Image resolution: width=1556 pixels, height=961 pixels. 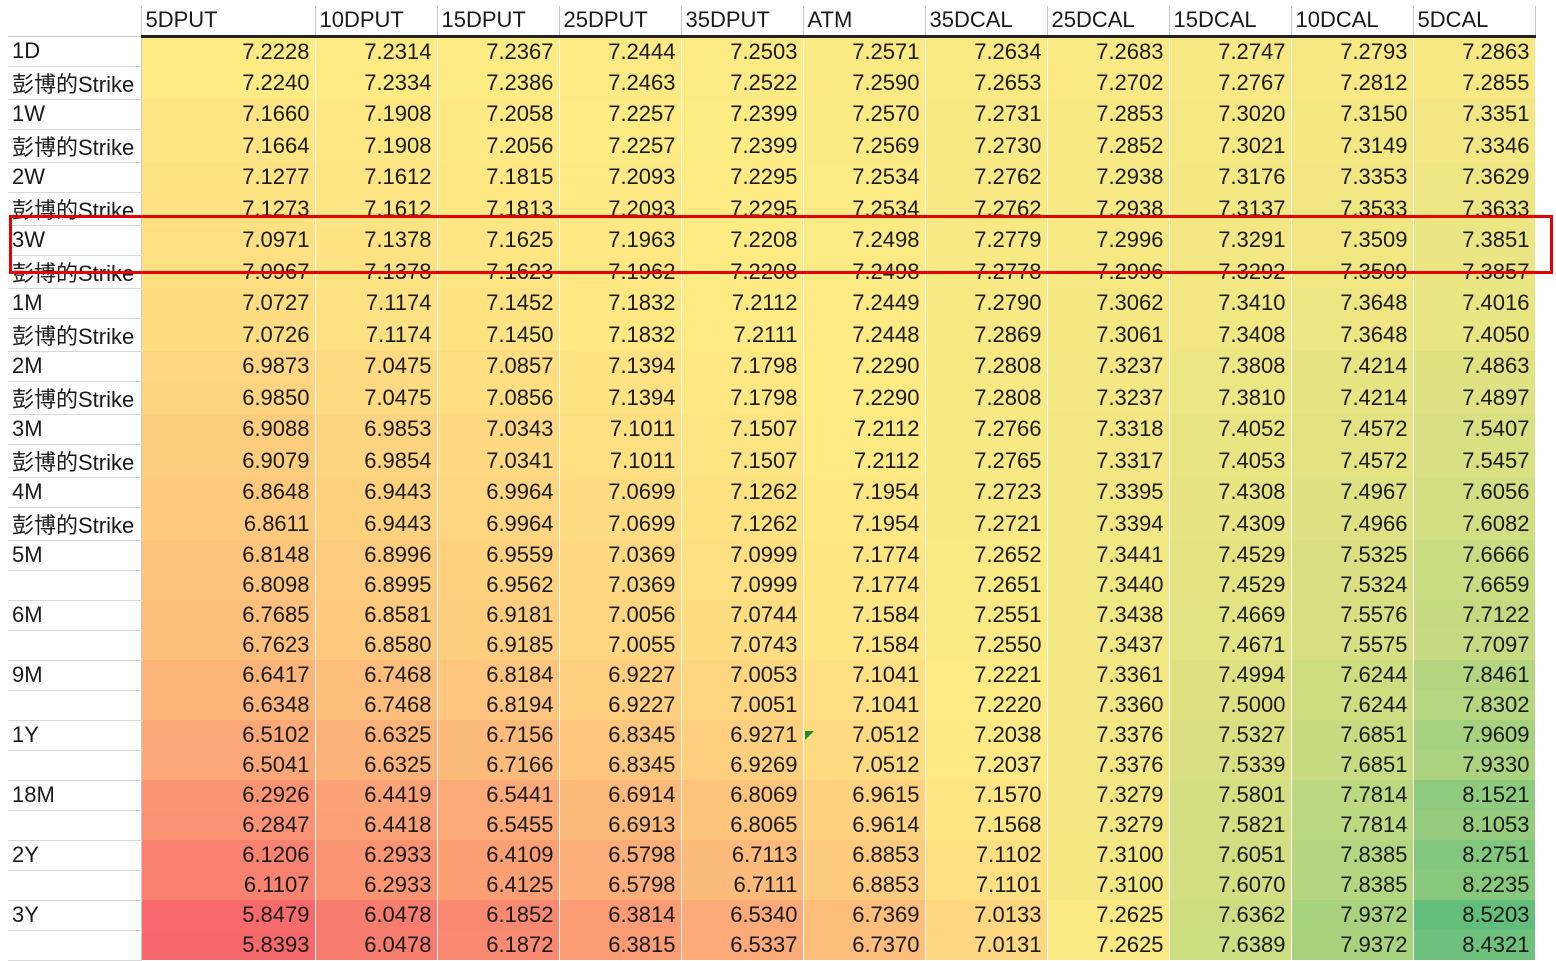 What do you see at coordinates (1230, 240) in the screenshot?
I see `data-cell: 7.3291` at bounding box center [1230, 240].